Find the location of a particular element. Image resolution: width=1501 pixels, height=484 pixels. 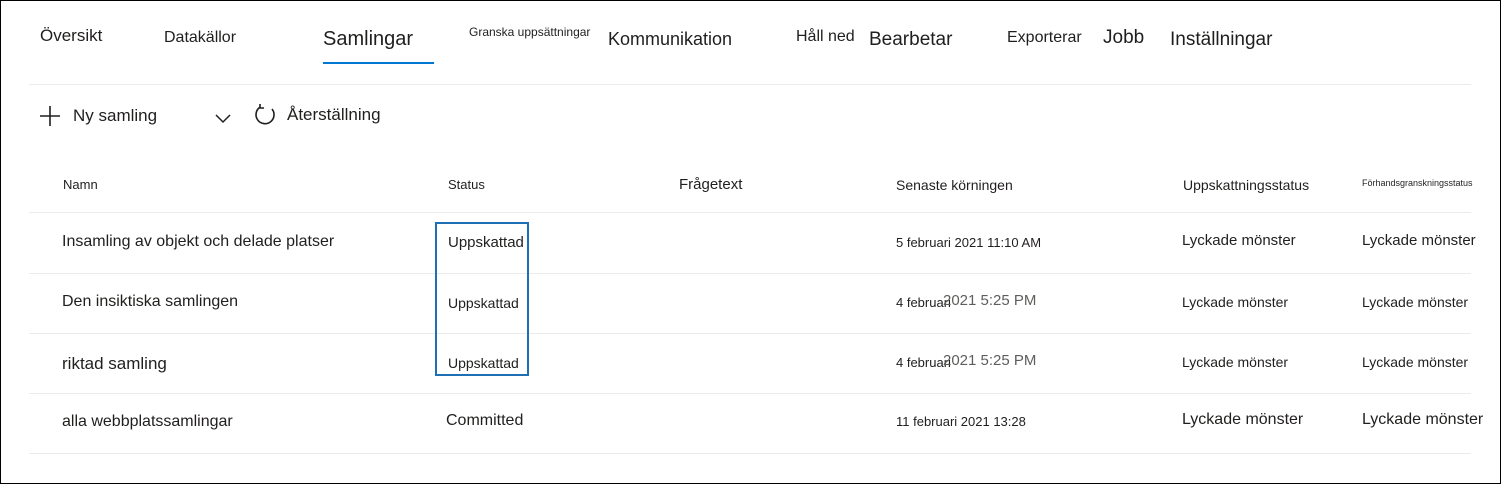

nav-divider is located at coordinates (750, 84).